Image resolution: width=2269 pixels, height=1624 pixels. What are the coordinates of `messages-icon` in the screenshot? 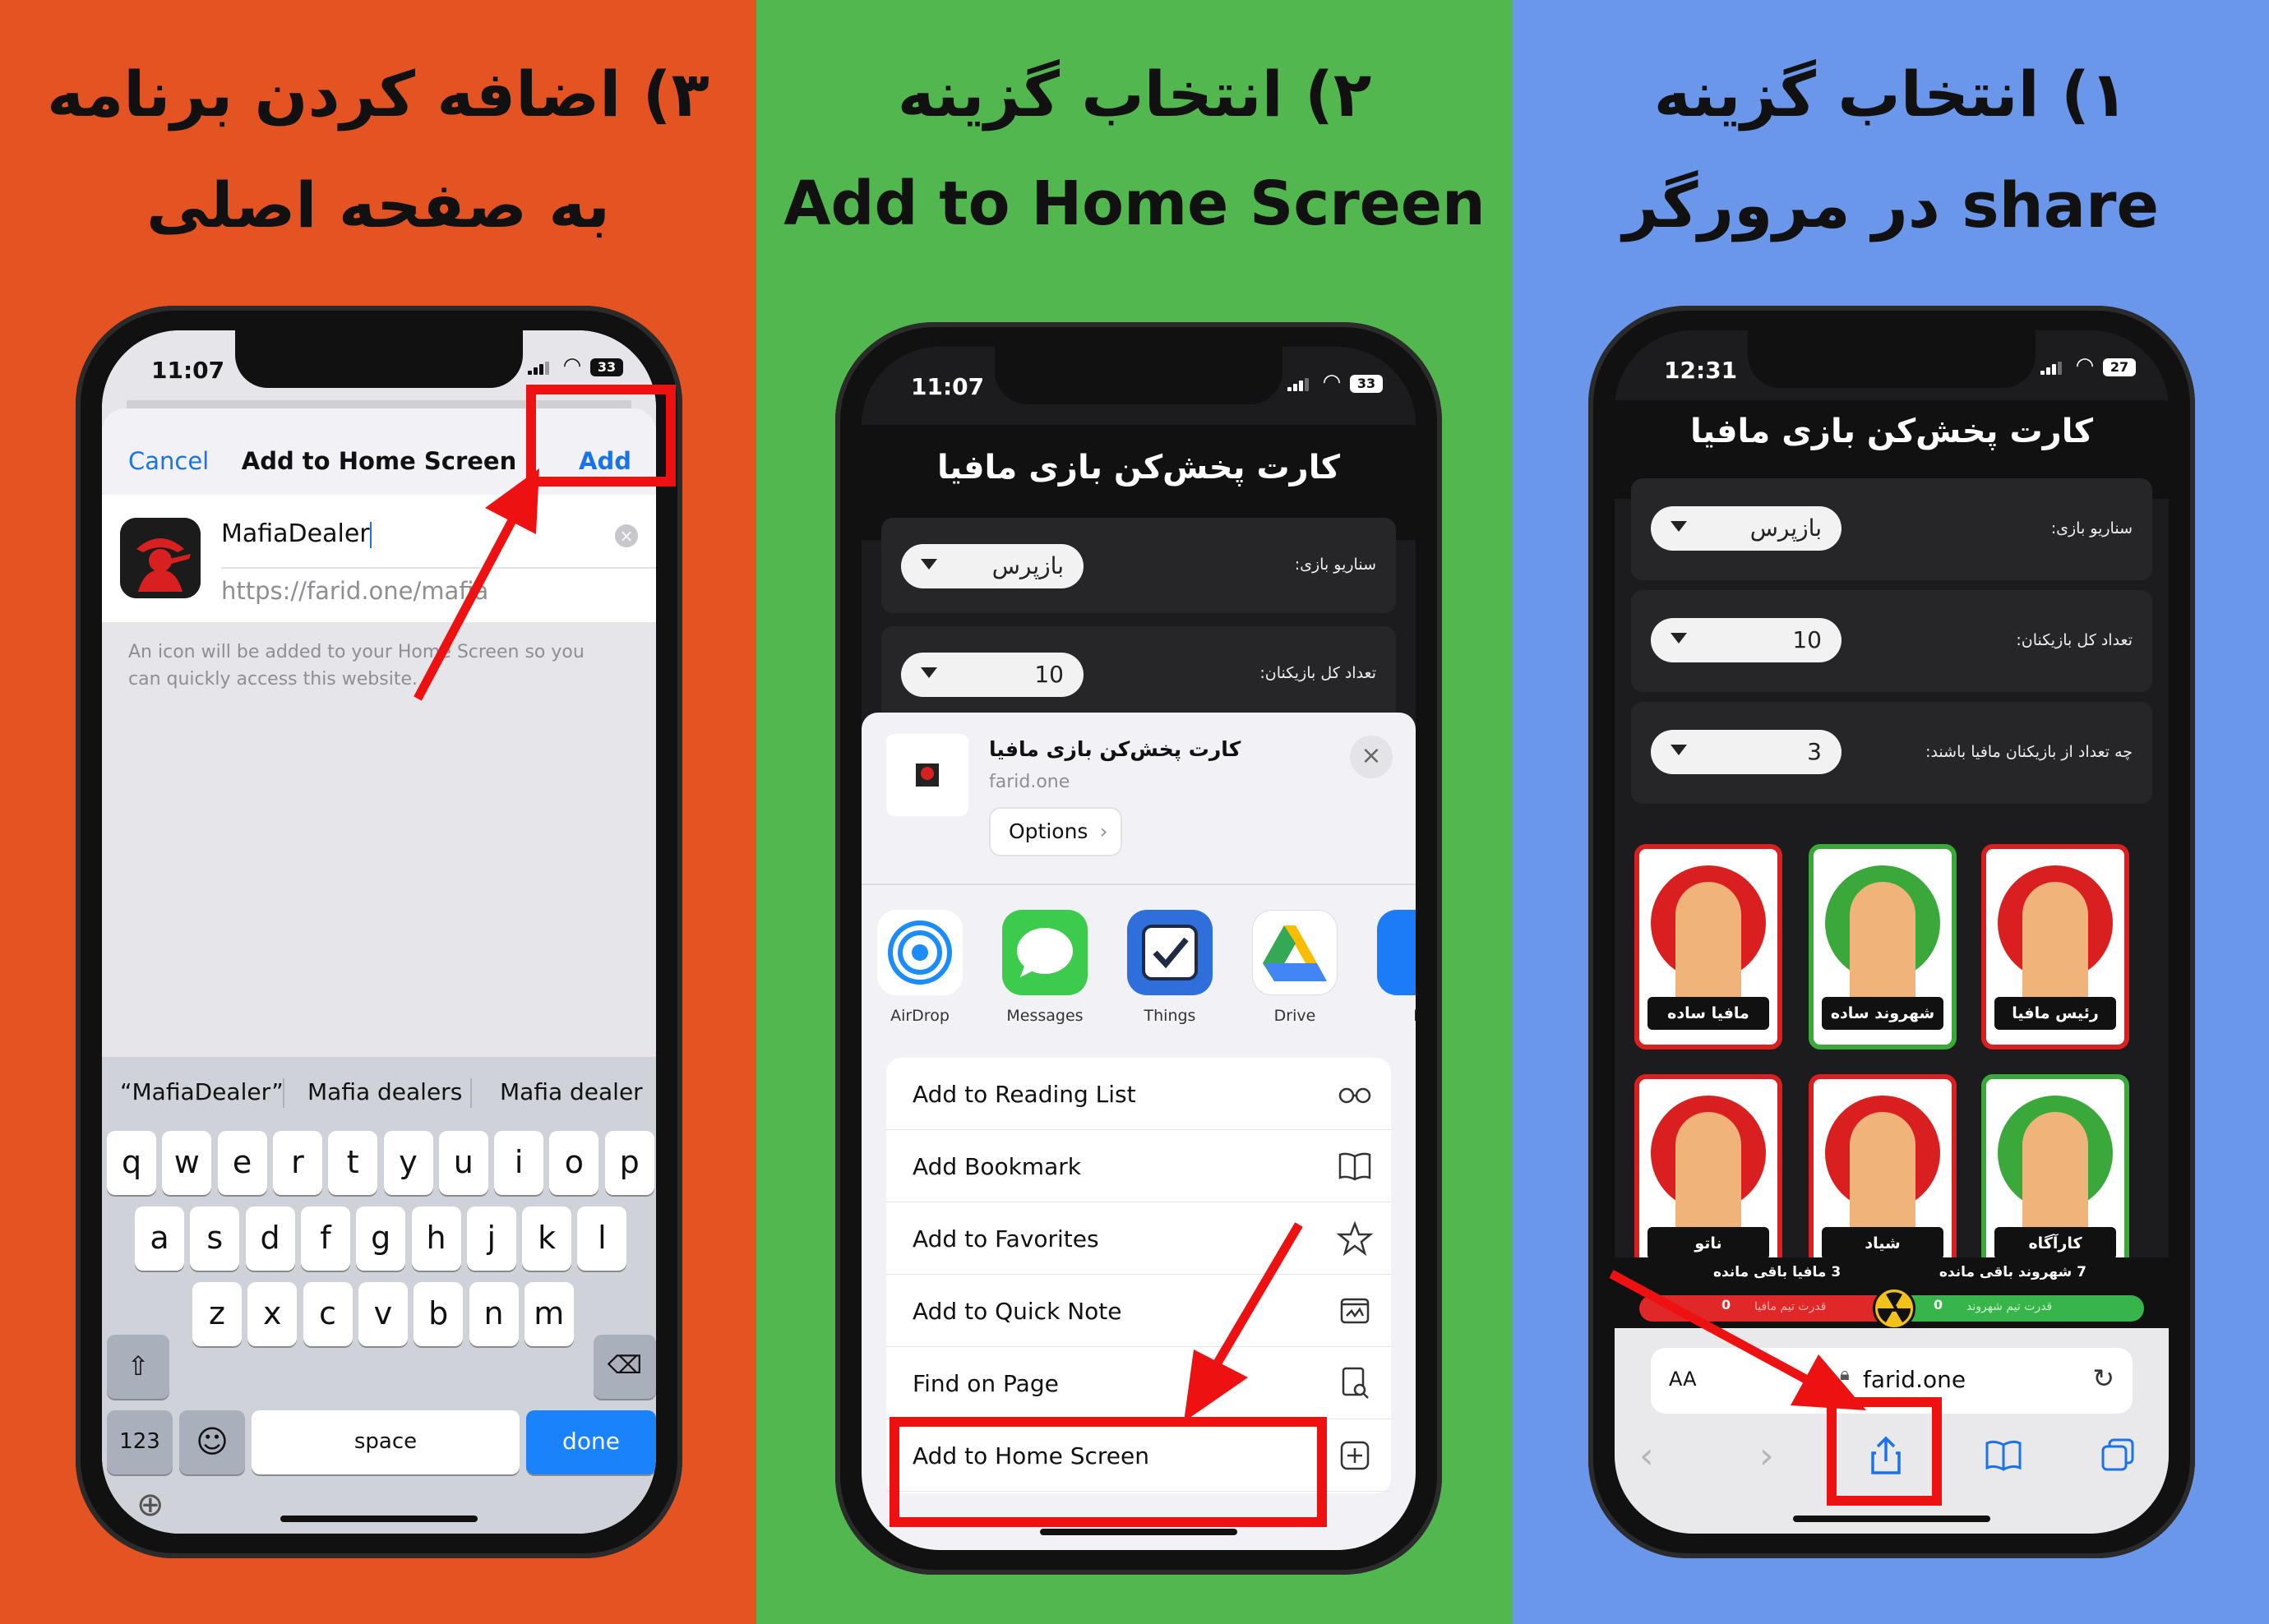 It's located at (1045, 952).